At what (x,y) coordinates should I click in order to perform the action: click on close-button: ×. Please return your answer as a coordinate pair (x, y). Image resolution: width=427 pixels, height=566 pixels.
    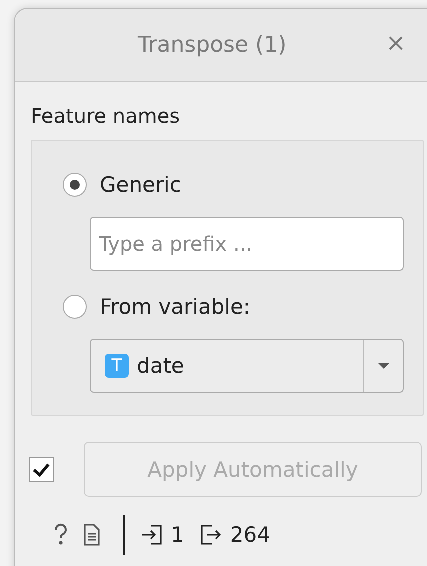
    Looking at the image, I should click on (396, 43).